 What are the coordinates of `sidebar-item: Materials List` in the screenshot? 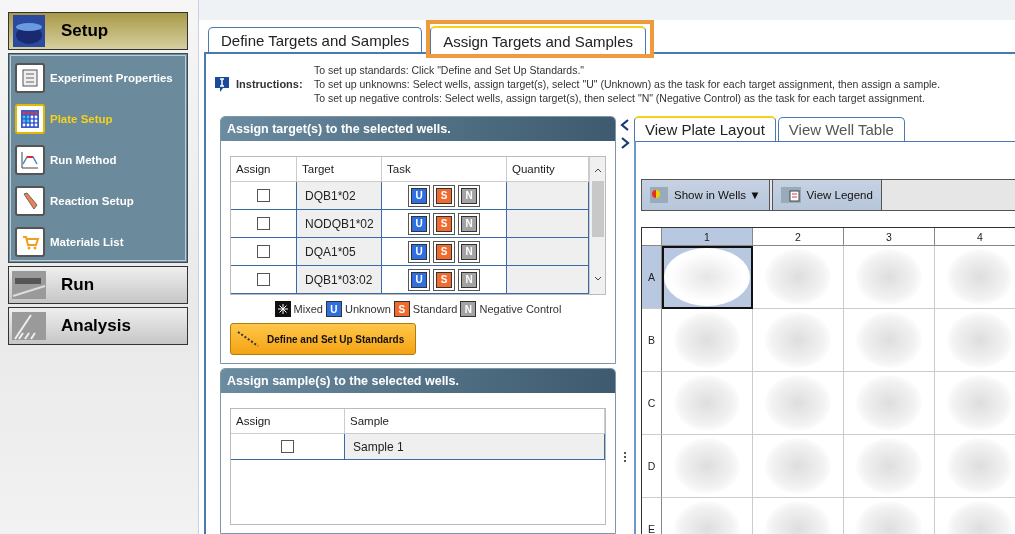 It's located at (101, 242).